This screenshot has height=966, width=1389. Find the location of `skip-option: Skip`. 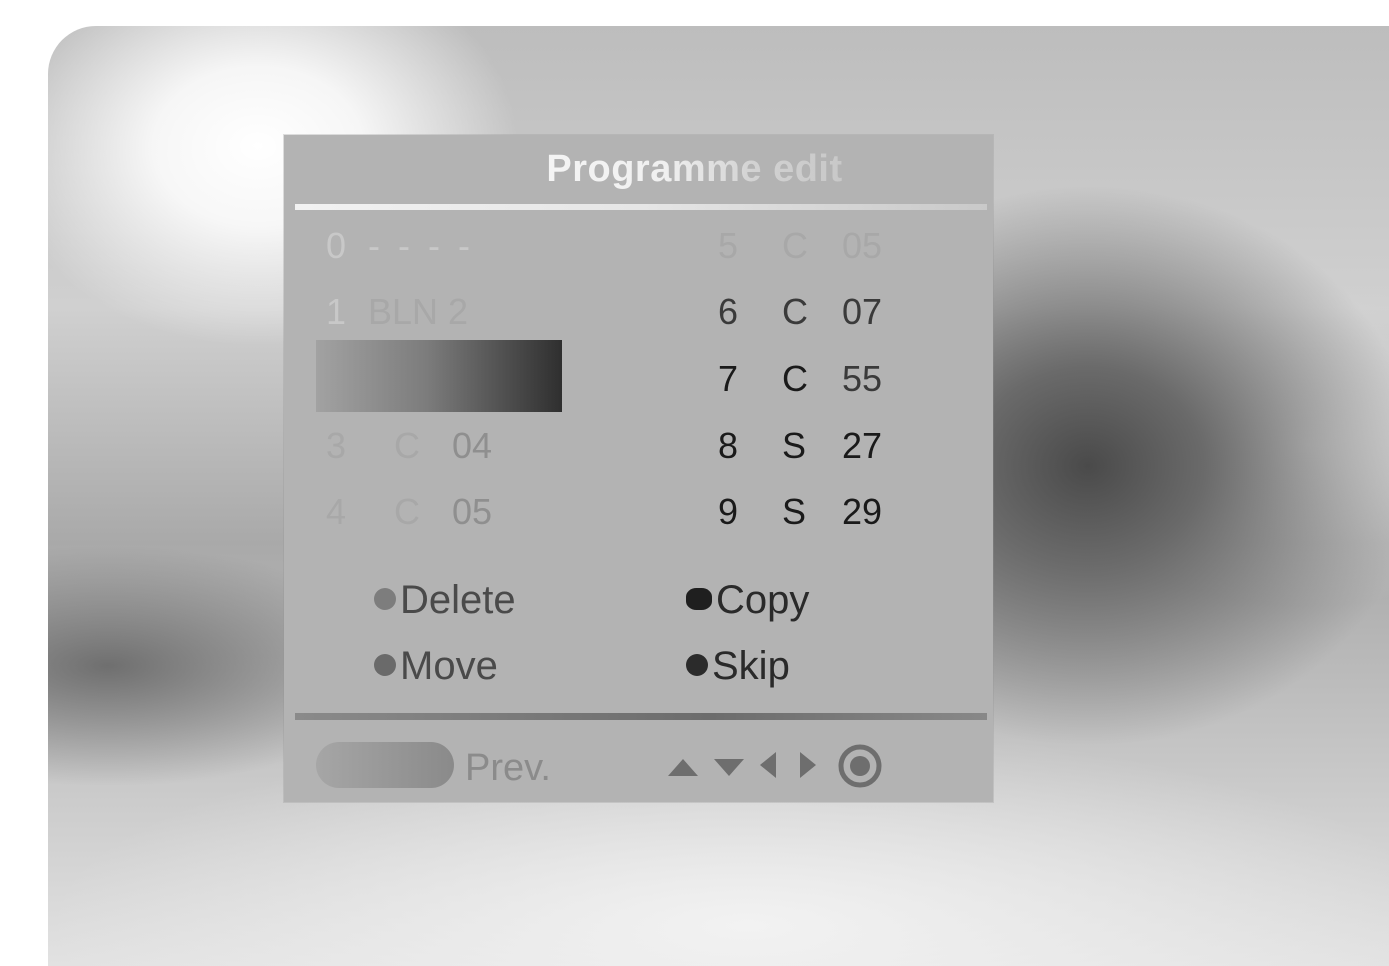

skip-option: Skip is located at coordinates (738, 666).